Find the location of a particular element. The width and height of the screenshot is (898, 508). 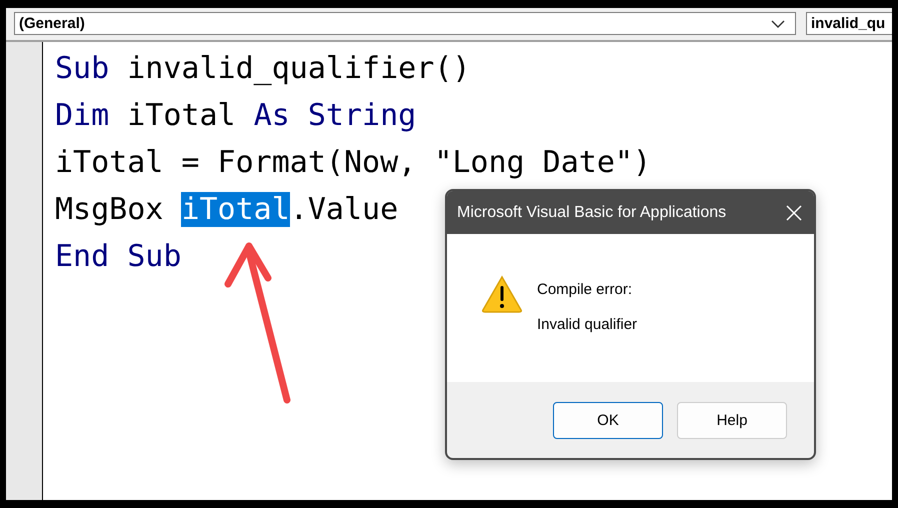

code-line: End Sub is located at coordinates (118, 257).